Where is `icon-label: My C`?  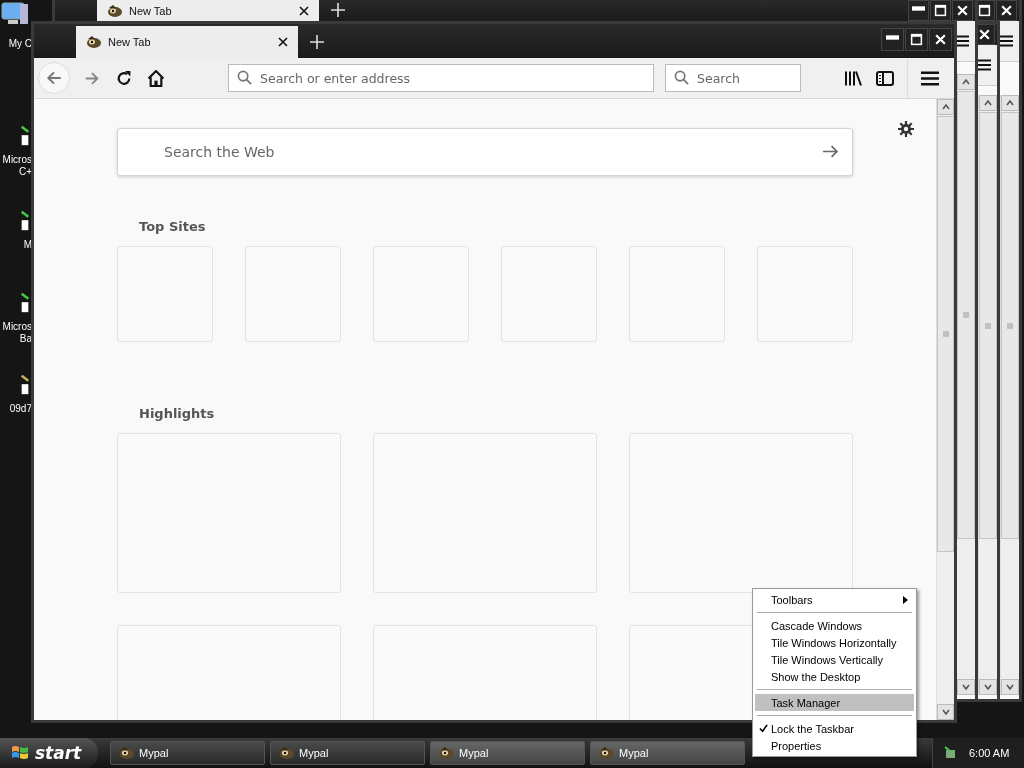
icon-label: My C is located at coordinates (20, 44).